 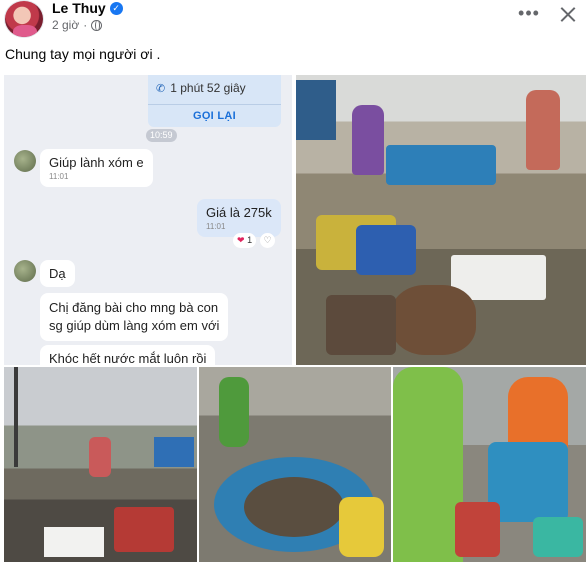 I want to click on styrofoam-box, so click(x=74, y=542).